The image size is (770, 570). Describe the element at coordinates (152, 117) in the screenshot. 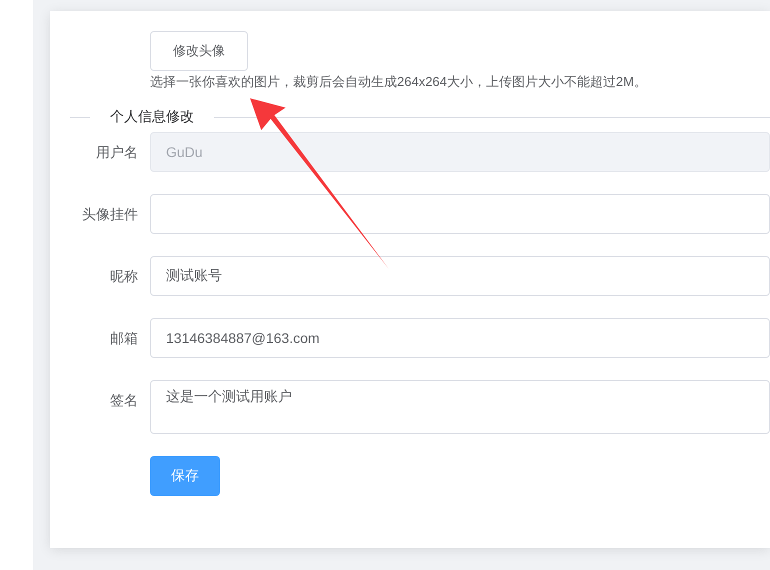

I see `section-title: 个人信息修改` at that location.